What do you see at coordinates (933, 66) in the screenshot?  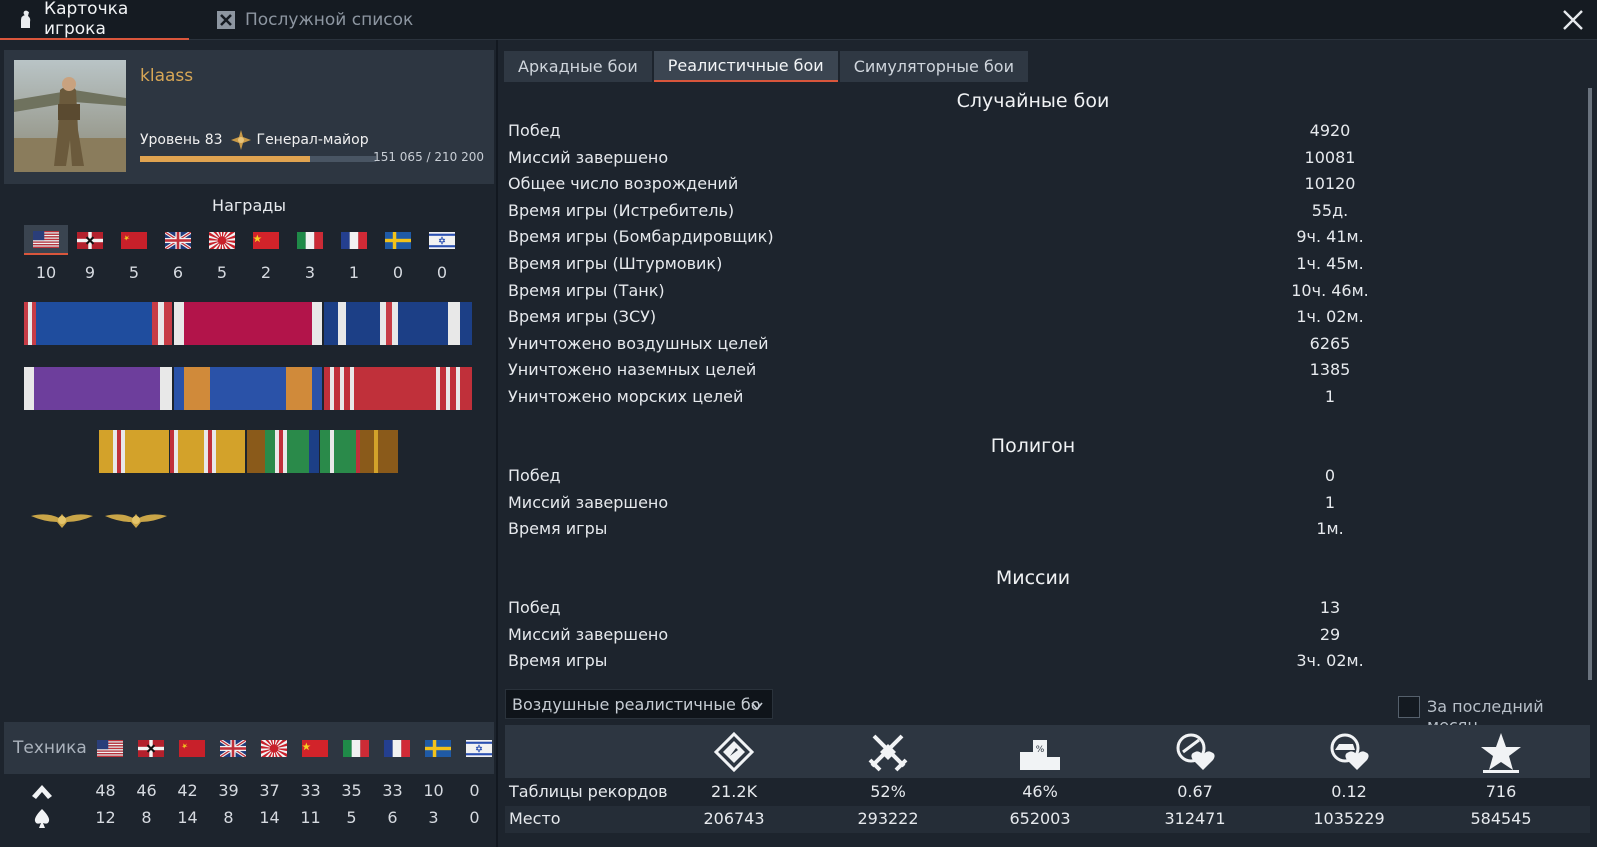 I see `tab-simulator: Симуляторные бои` at bounding box center [933, 66].